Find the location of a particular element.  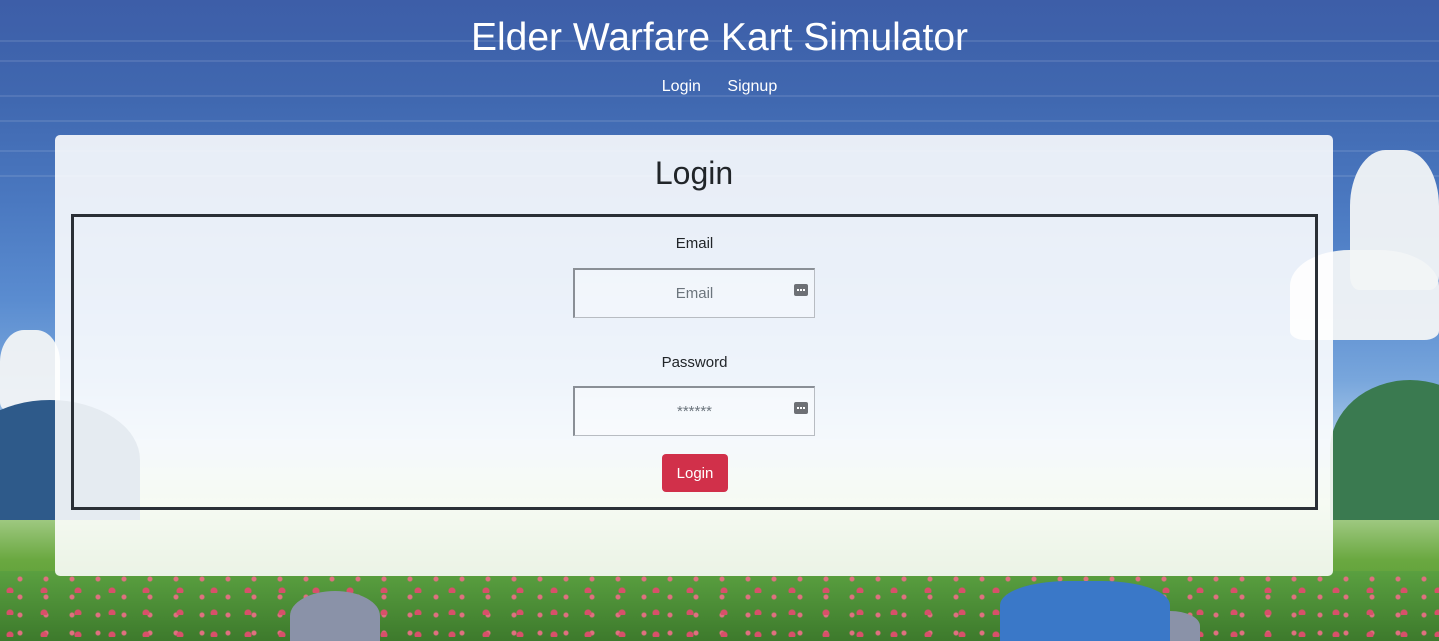

email-input is located at coordinates (694, 293).